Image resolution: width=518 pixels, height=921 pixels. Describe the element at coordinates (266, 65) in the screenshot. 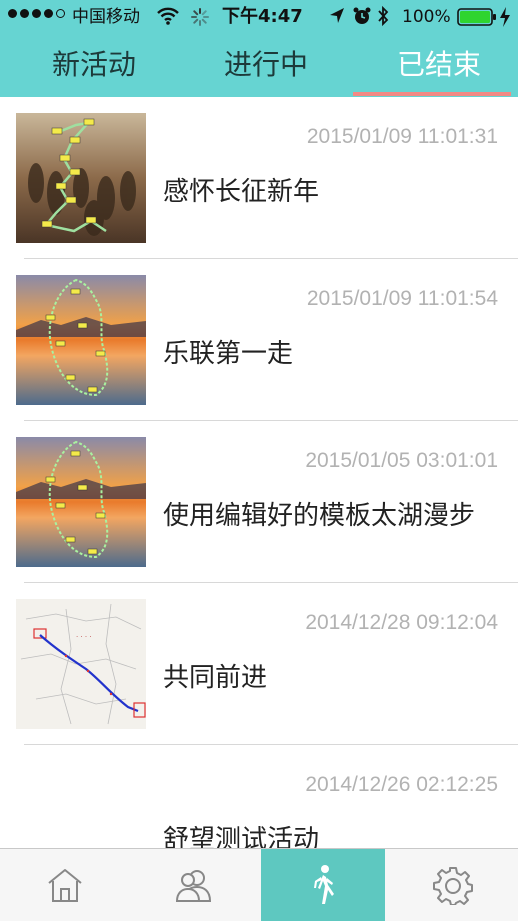

I see `tab-in-progress: 进行中` at that location.